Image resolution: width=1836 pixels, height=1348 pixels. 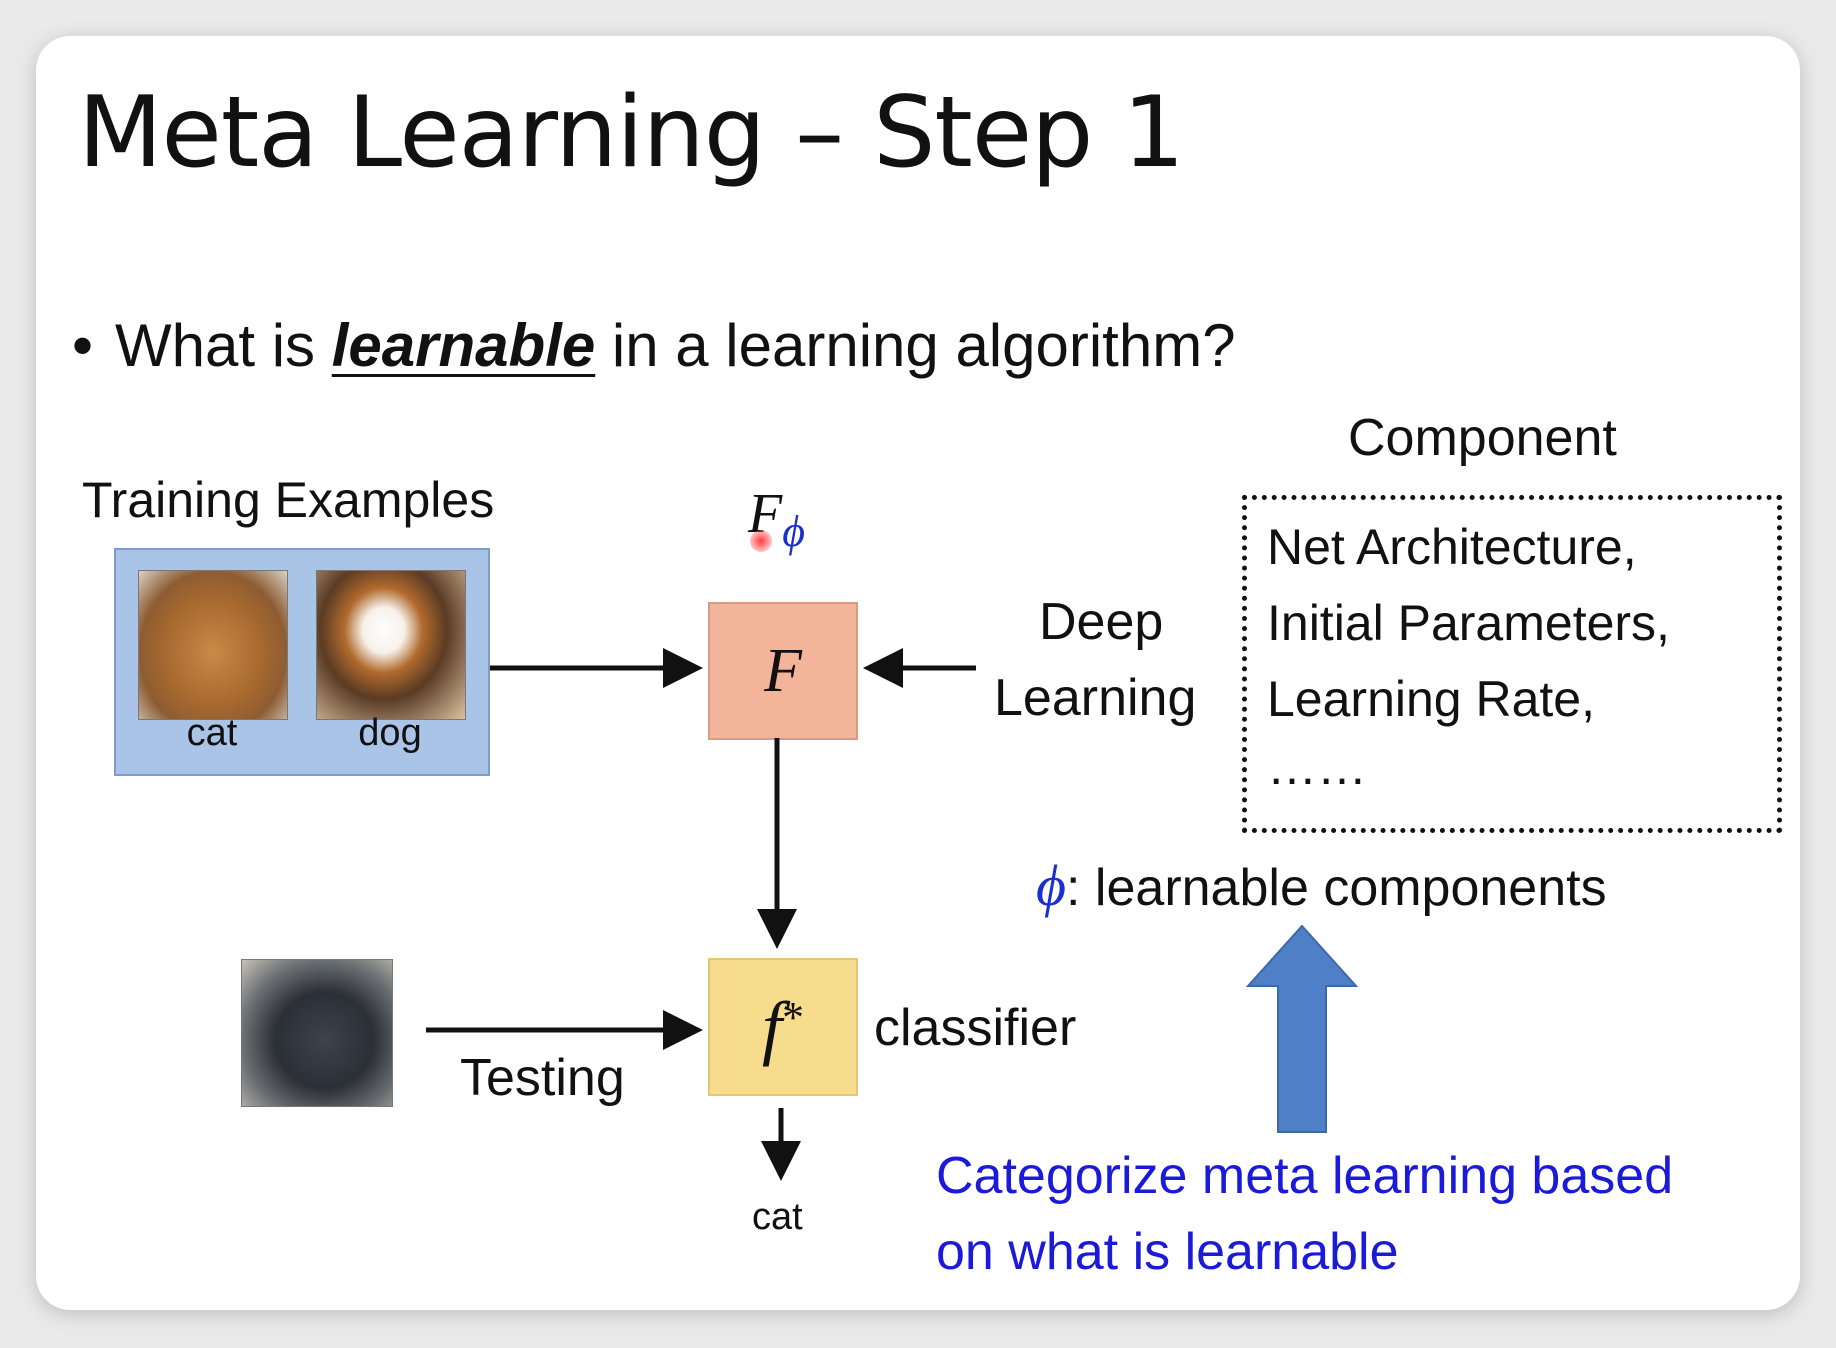 I want to click on classifier-box: f *, so click(x=783, y=1027).